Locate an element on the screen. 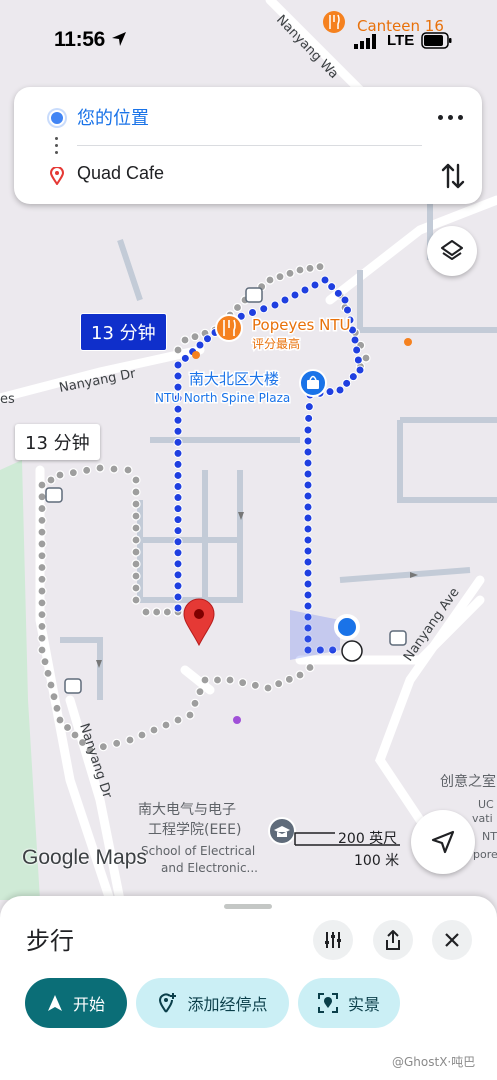 This screenshot has width=497, height=1080. eee-label: 南大电气与电子 is located at coordinates (187, 810).